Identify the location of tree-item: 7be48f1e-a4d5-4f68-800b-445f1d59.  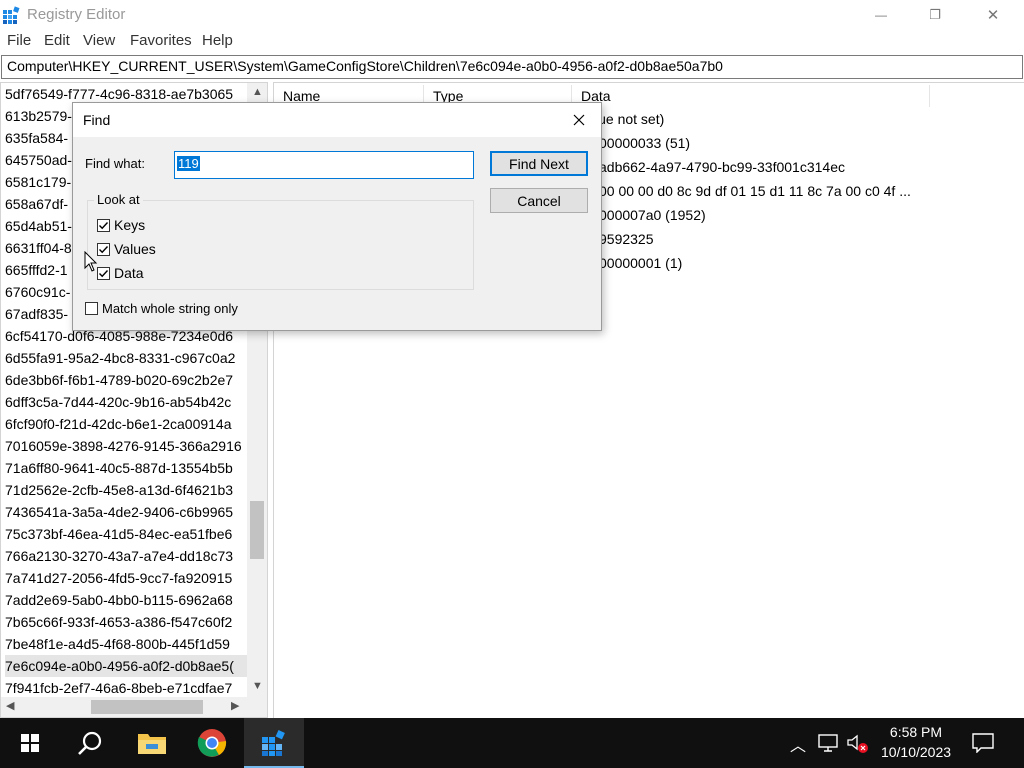
(126, 644).